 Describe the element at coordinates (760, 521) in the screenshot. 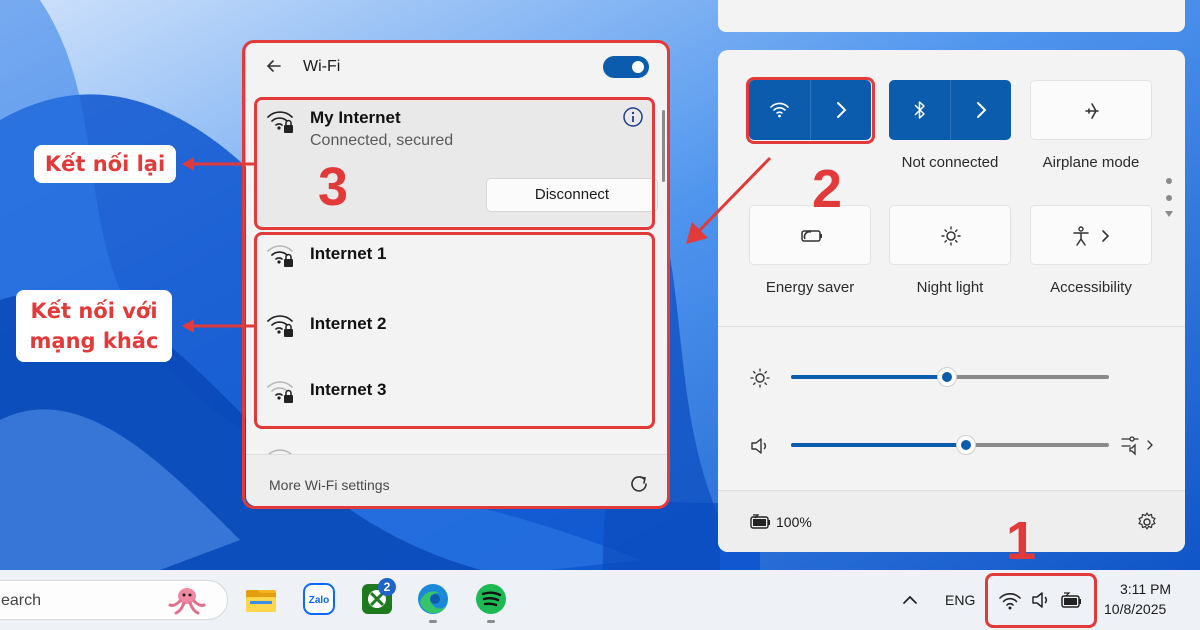

I see `battery-icon` at that location.